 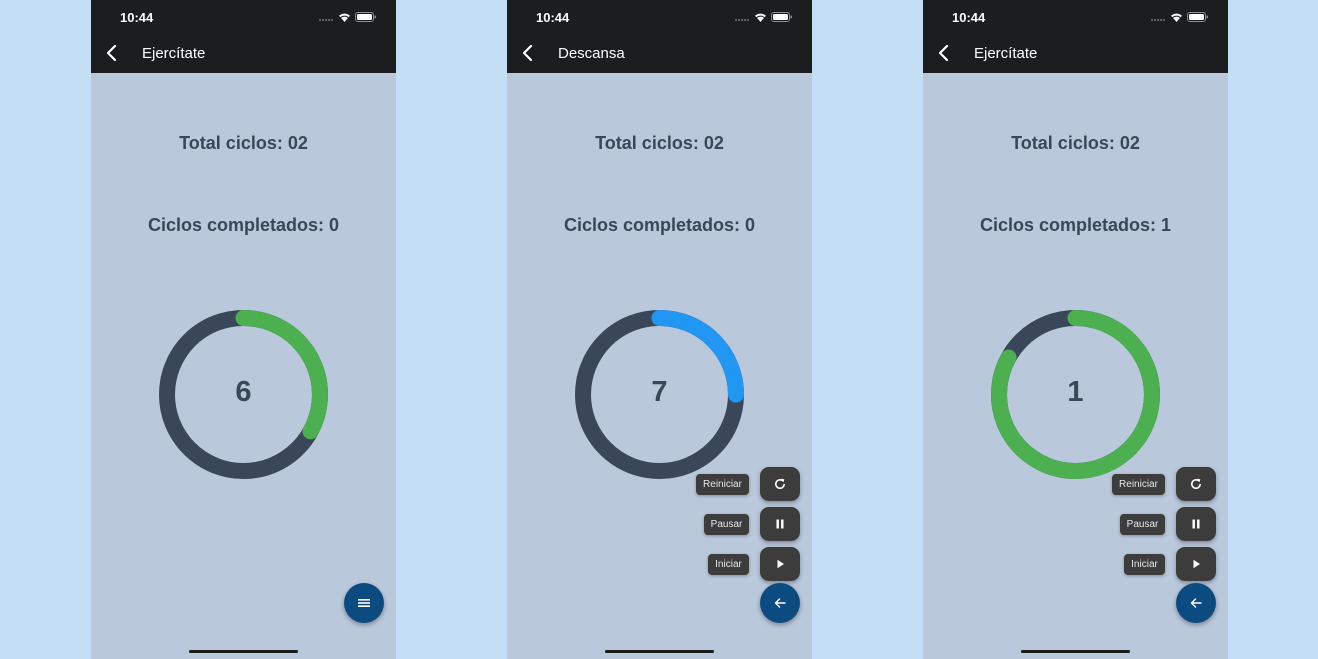 I want to click on menu-icon, so click(x=364, y=603).